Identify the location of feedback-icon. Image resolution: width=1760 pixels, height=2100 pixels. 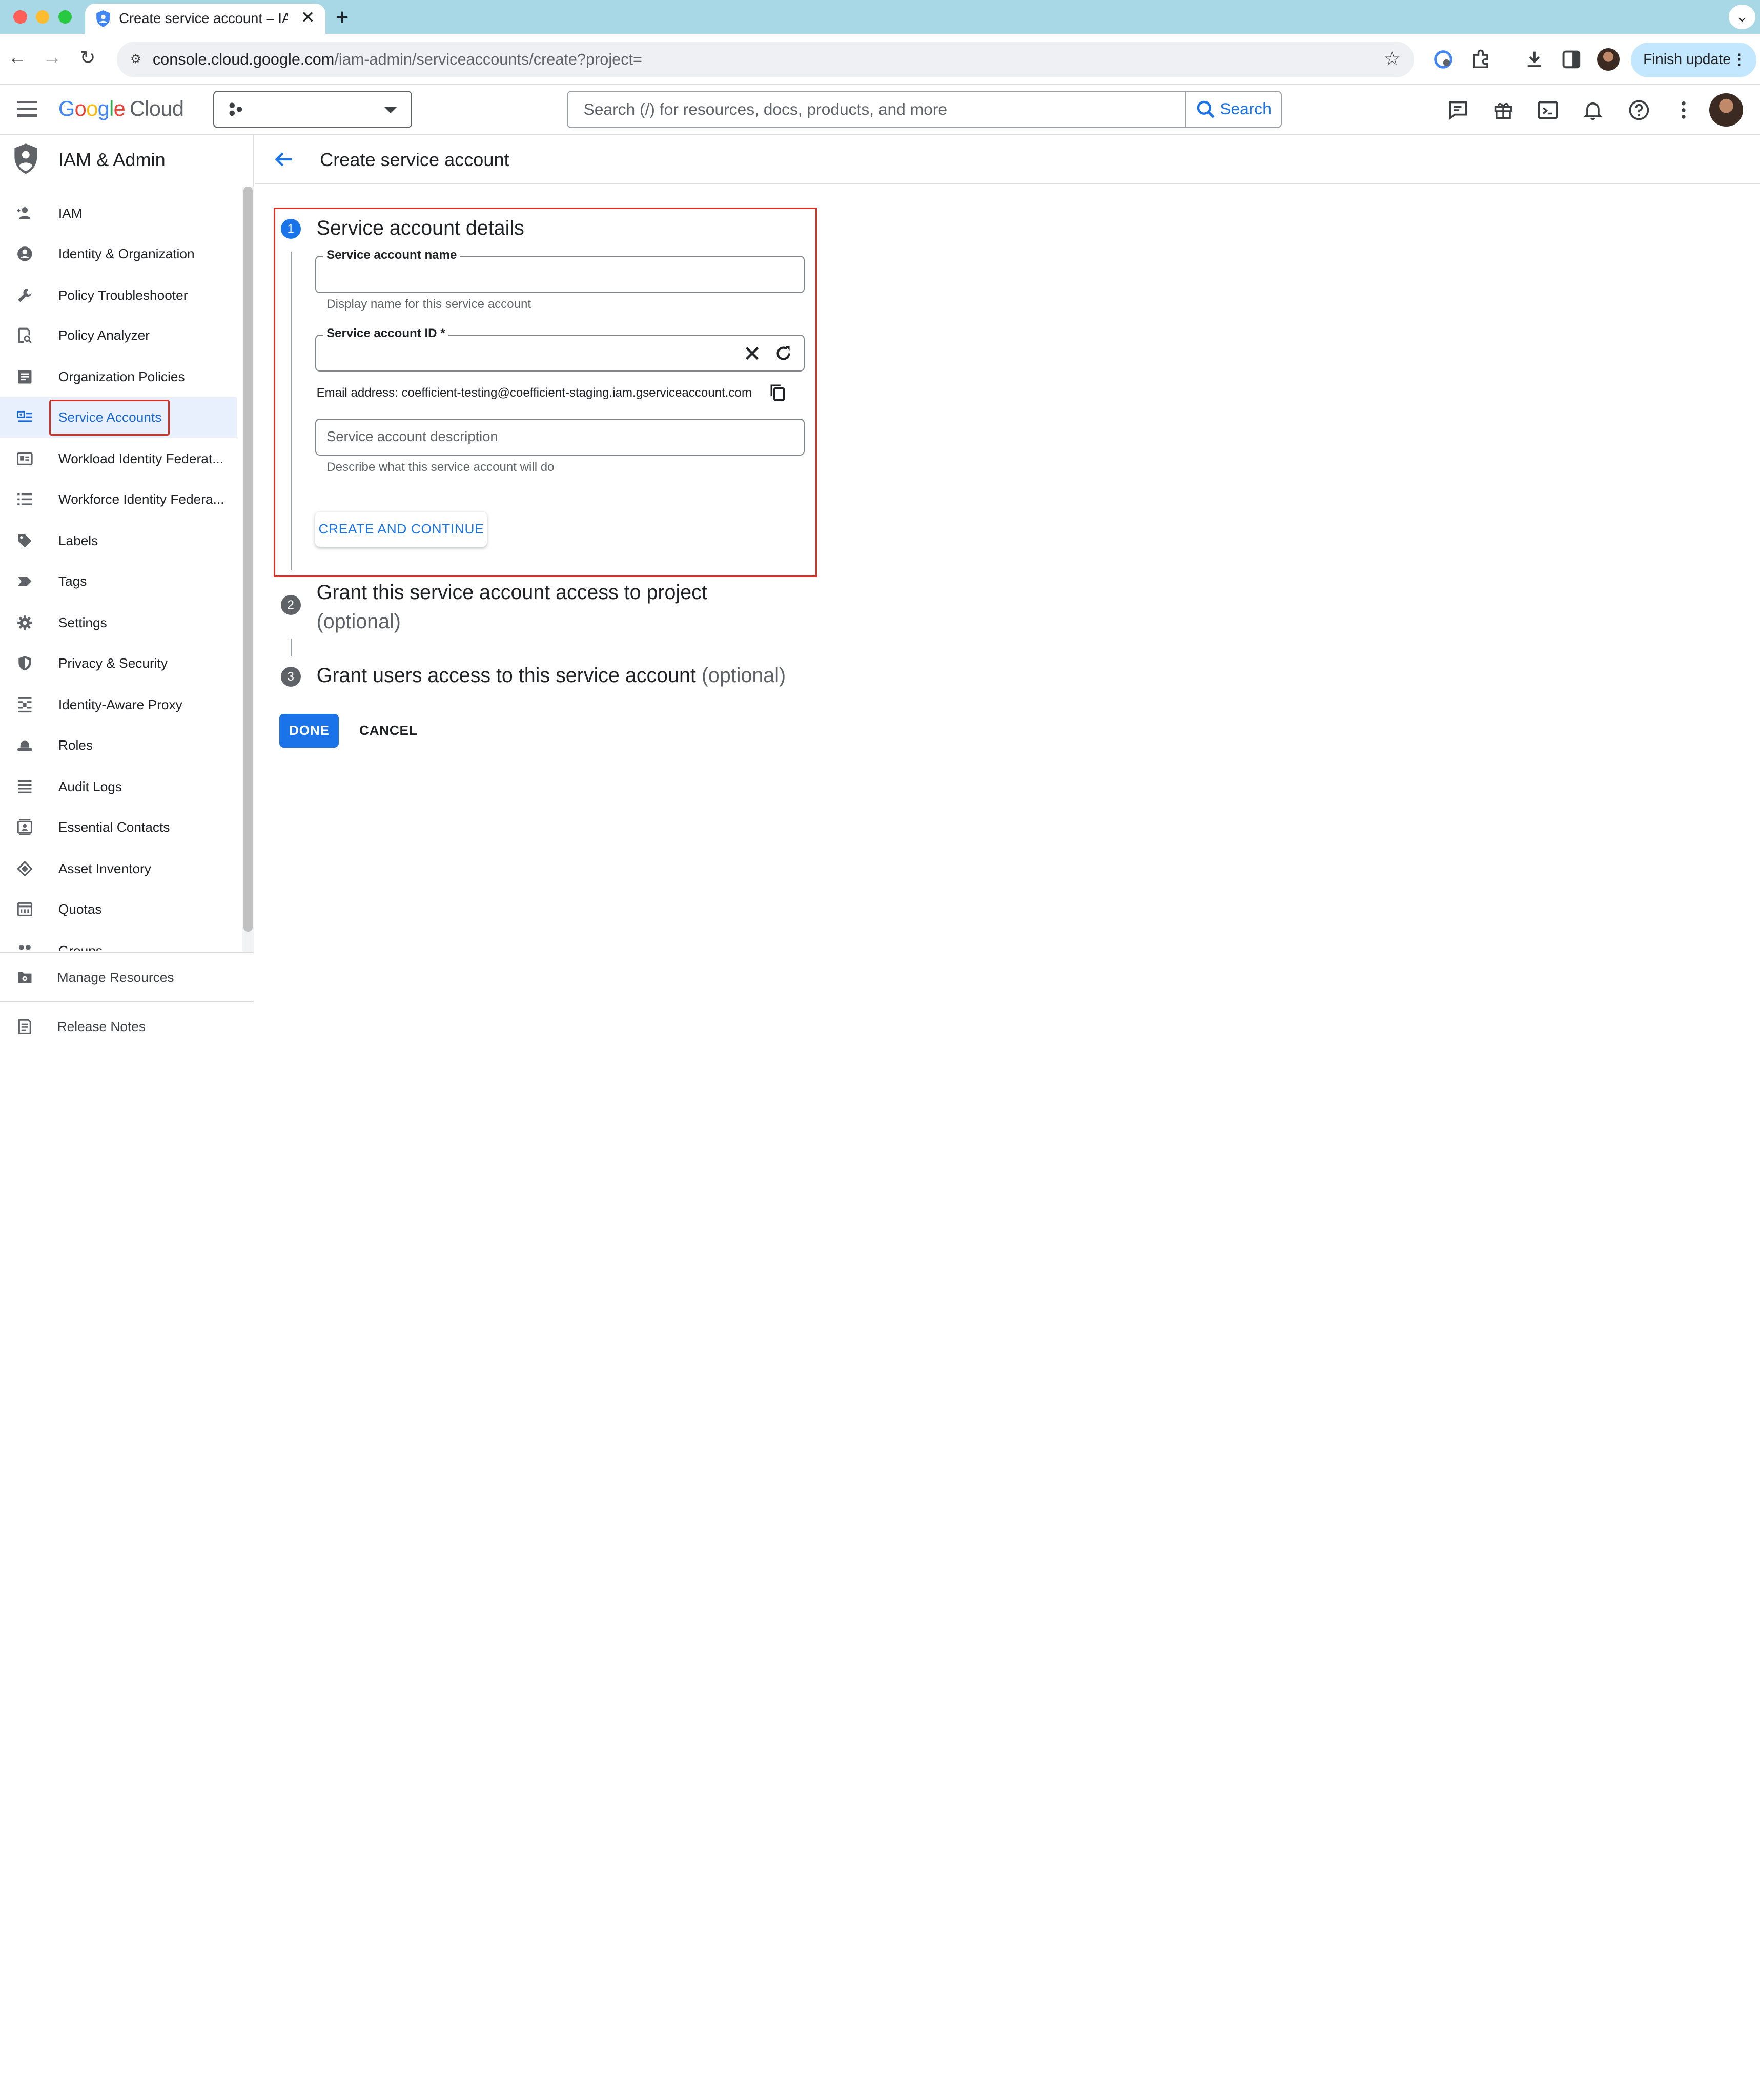
(1458, 110).